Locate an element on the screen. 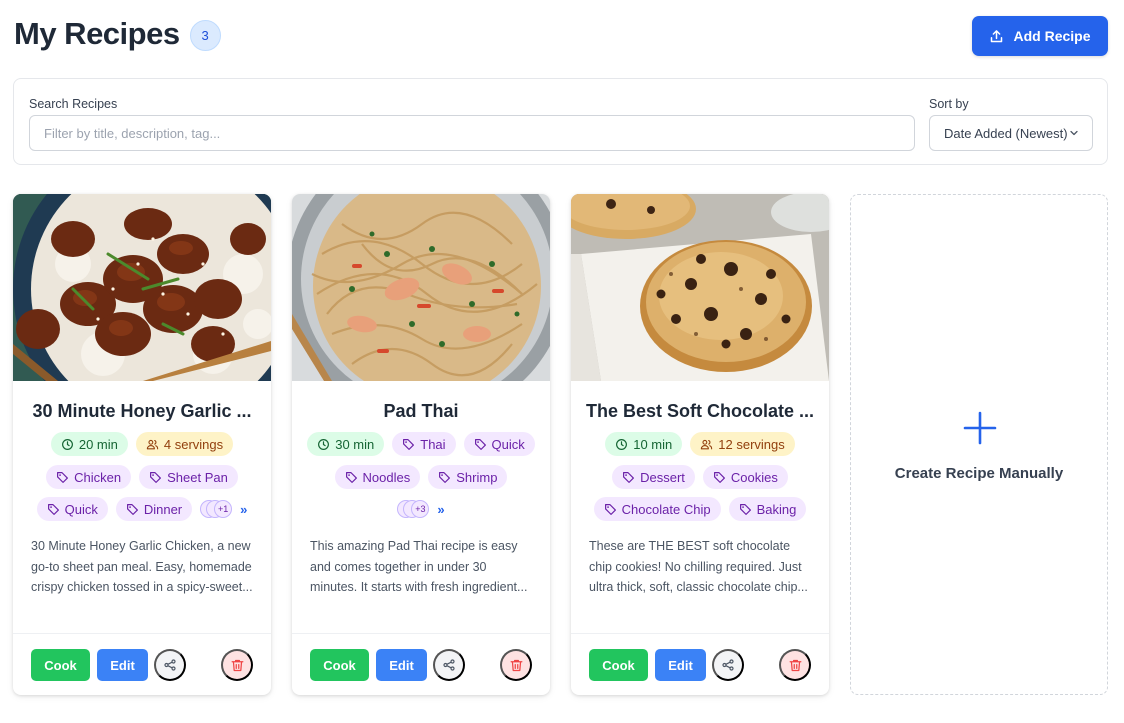 This screenshot has height=723, width=1124. tag-chip: Chocolate Chip is located at coordinates (657, 509).